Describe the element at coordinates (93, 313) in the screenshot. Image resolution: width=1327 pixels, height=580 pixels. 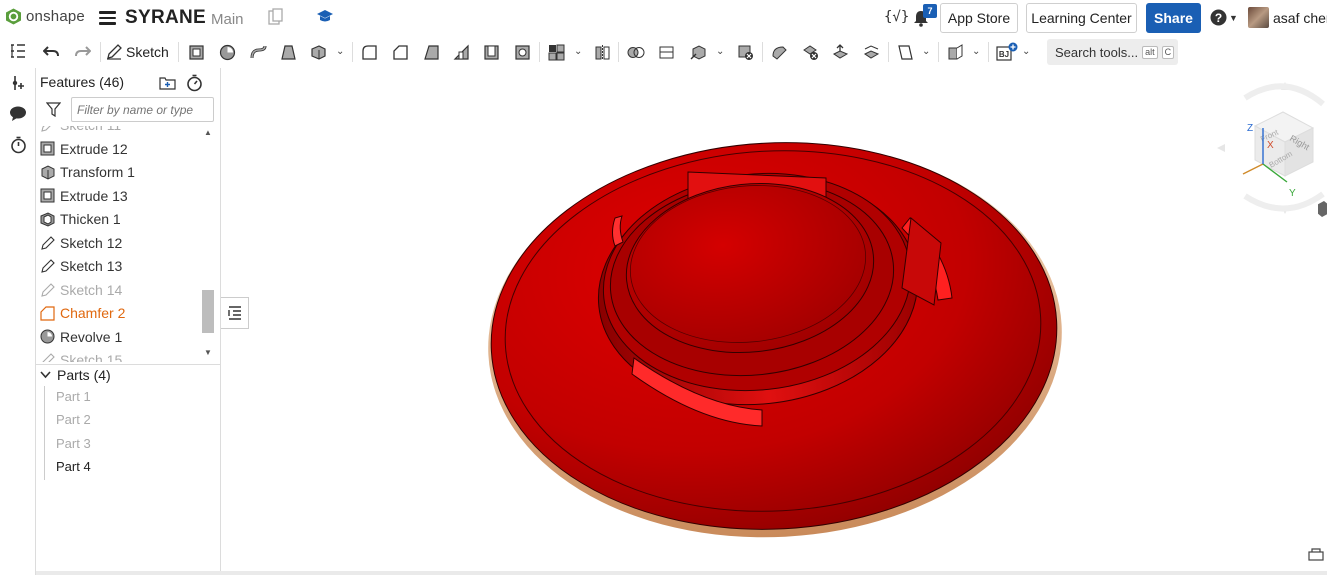
I see `feature-item-label: Chamfer 2` at that location.